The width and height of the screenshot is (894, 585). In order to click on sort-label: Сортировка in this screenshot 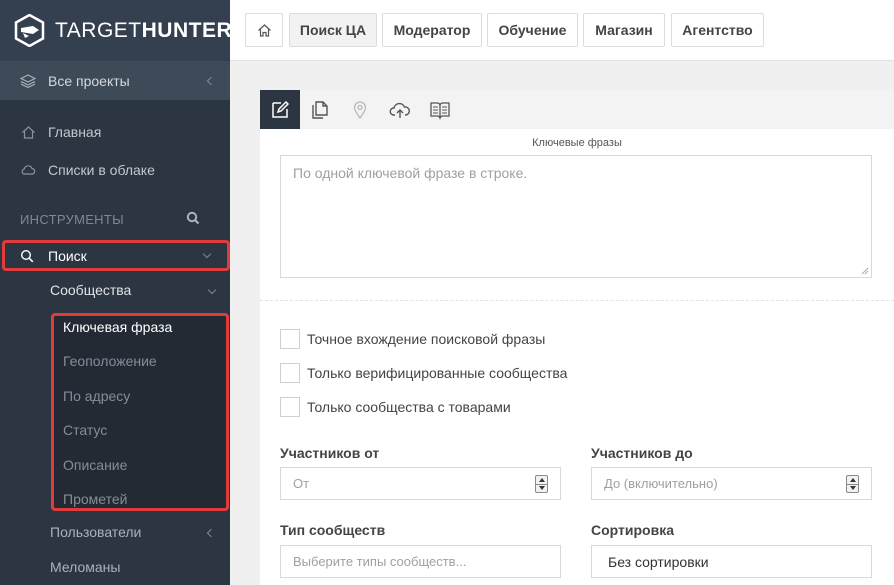, I will do `click(632, 530)`.